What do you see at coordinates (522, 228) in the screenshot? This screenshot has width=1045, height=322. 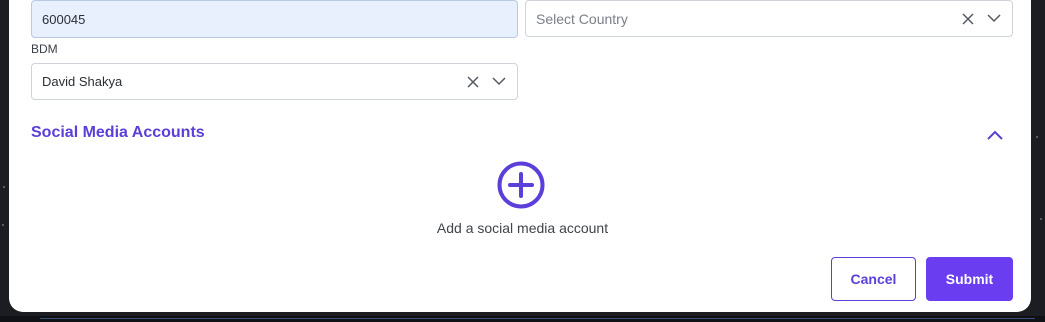 I see `add-social-account-caption: Add a social media account` at bounding box center [522, 228].